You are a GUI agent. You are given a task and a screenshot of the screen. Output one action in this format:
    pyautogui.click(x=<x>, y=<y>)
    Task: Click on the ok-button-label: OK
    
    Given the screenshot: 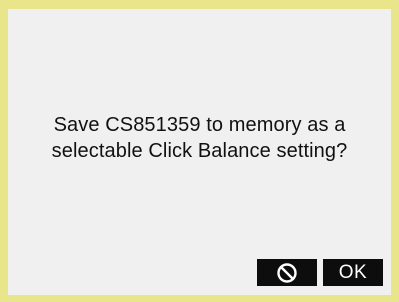 What is the action you would take?
    pyautogui.click(x=353, y=272)
    